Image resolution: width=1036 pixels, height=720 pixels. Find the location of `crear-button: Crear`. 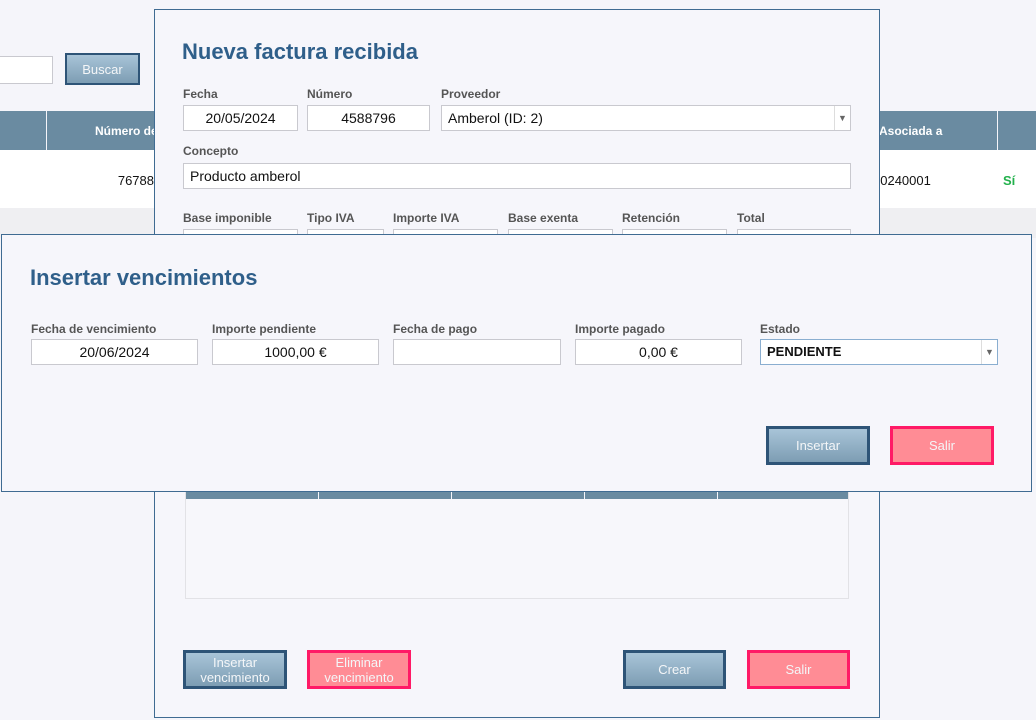

crear-button: Crear is located at coordinates (674, 669).